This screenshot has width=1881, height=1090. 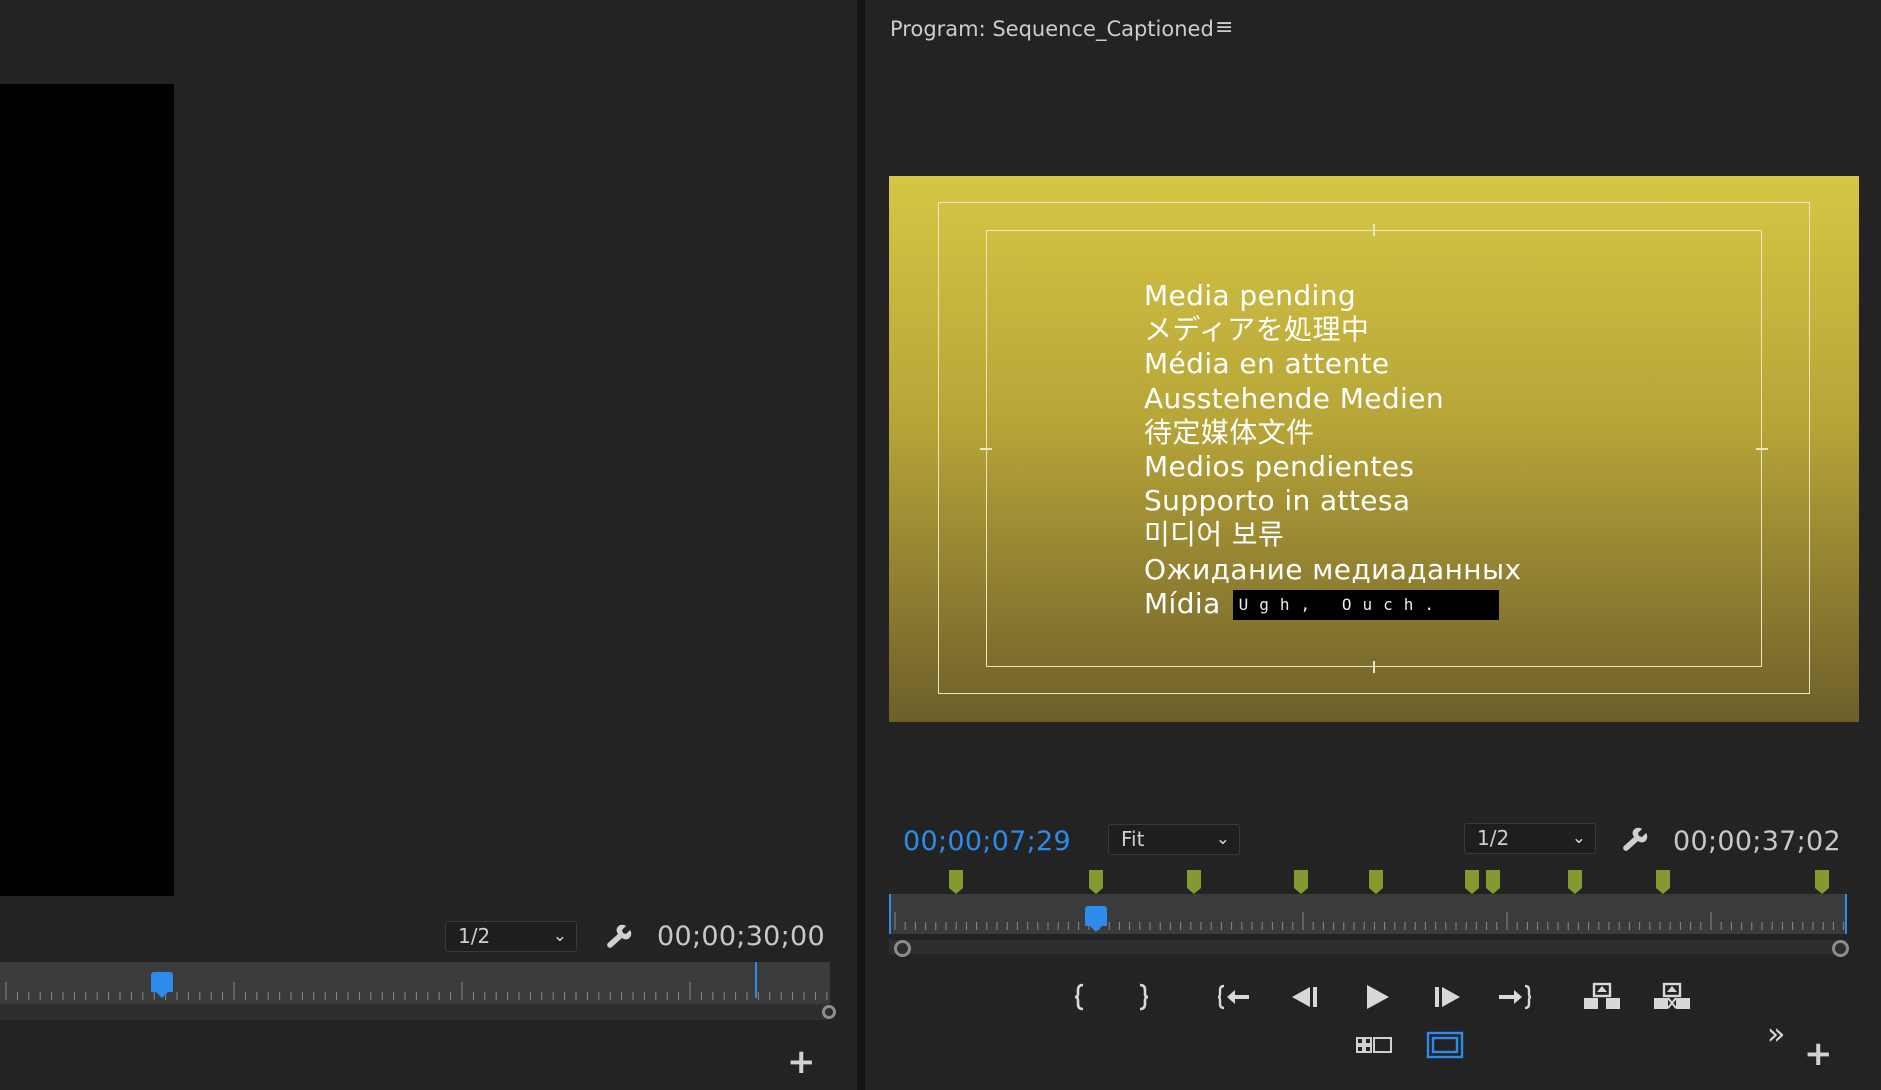 I want to click on play-icon, so click(x=1378, y=997).